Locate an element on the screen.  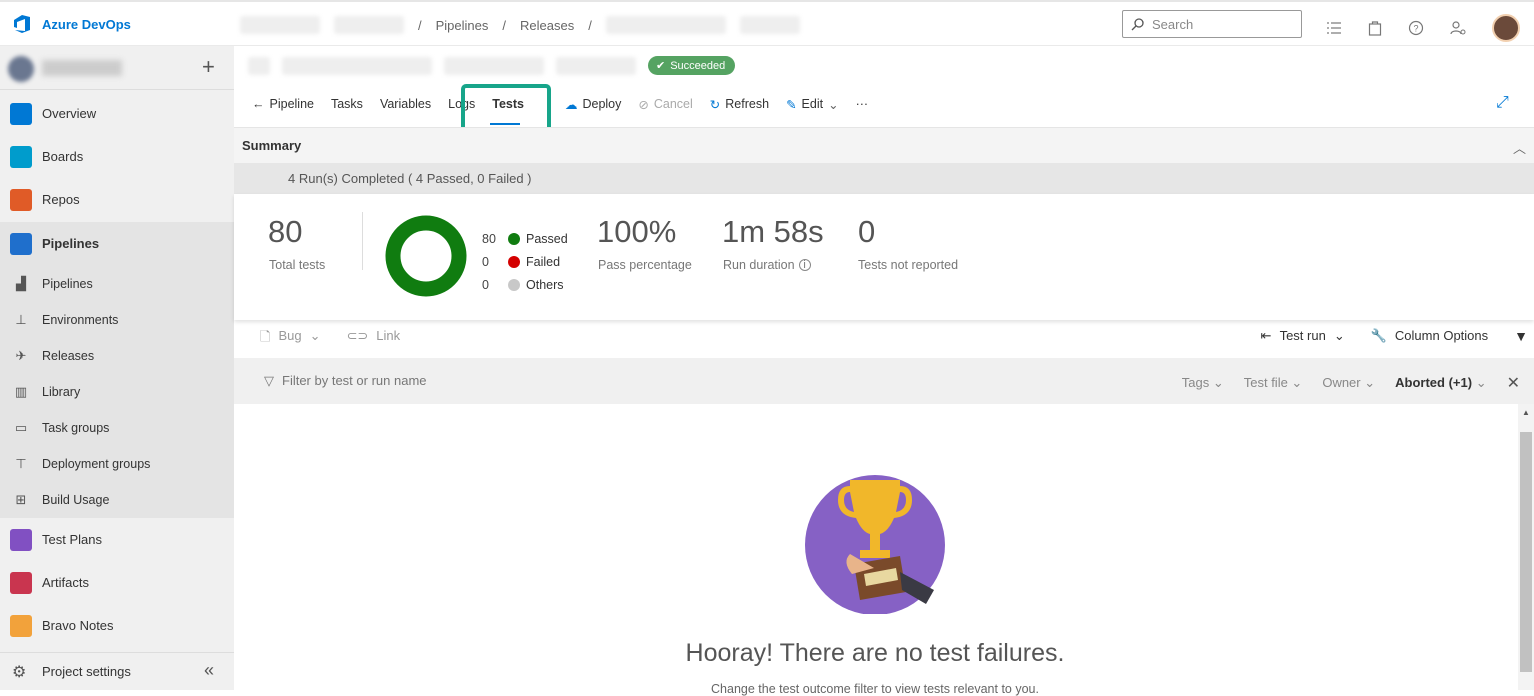
sidebar-item-label: Test Plans is located at coordinates (72, 539).